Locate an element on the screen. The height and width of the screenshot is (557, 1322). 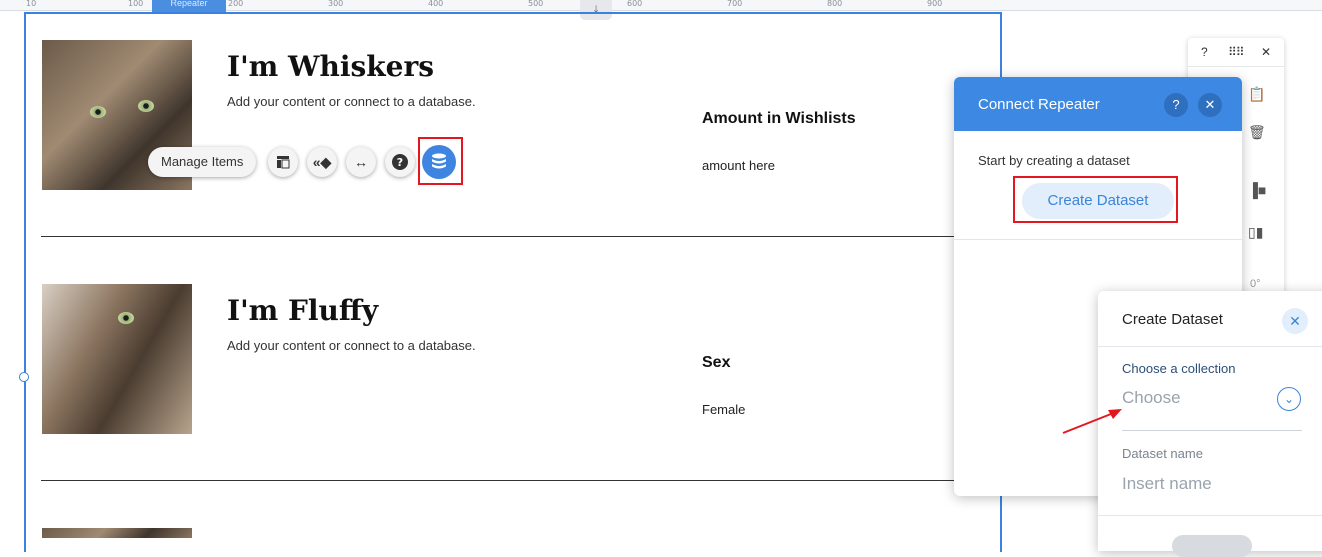
ruler-number: 200 is located at coordinates (236, 4).